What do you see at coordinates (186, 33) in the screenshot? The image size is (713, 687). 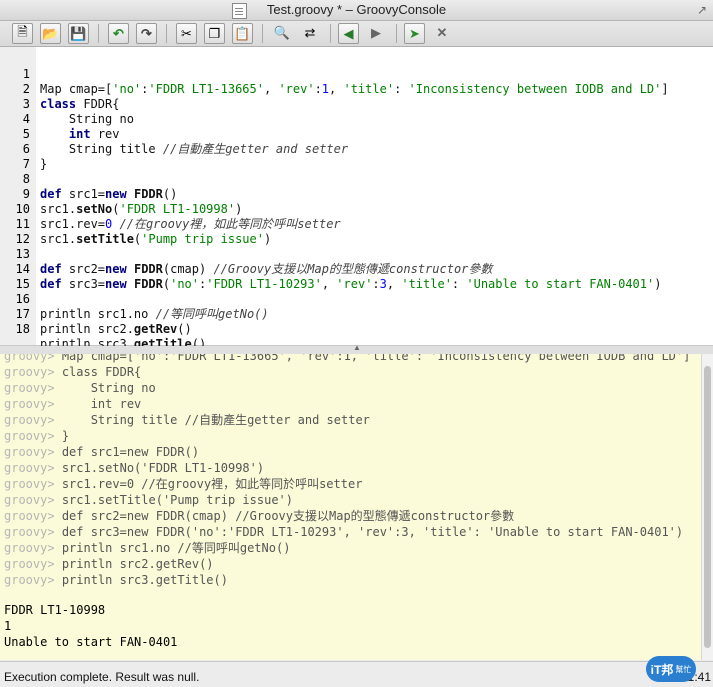 I see `cut-icon: ✂` at bounding box center [186, 33].